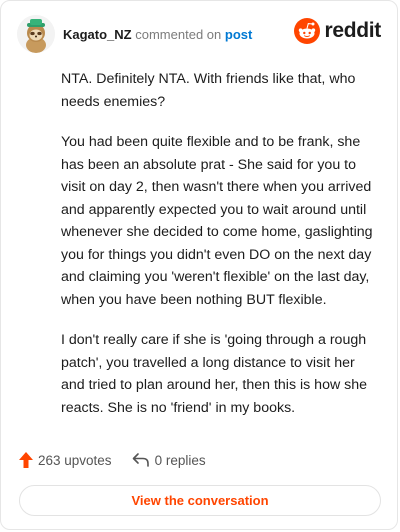 The width and height of the screenshot is (400, 532). What do you see at coordinates (307, 31) in the screenshot?
I see `reddit-snoo-icon` at bounding box center [307, 31].